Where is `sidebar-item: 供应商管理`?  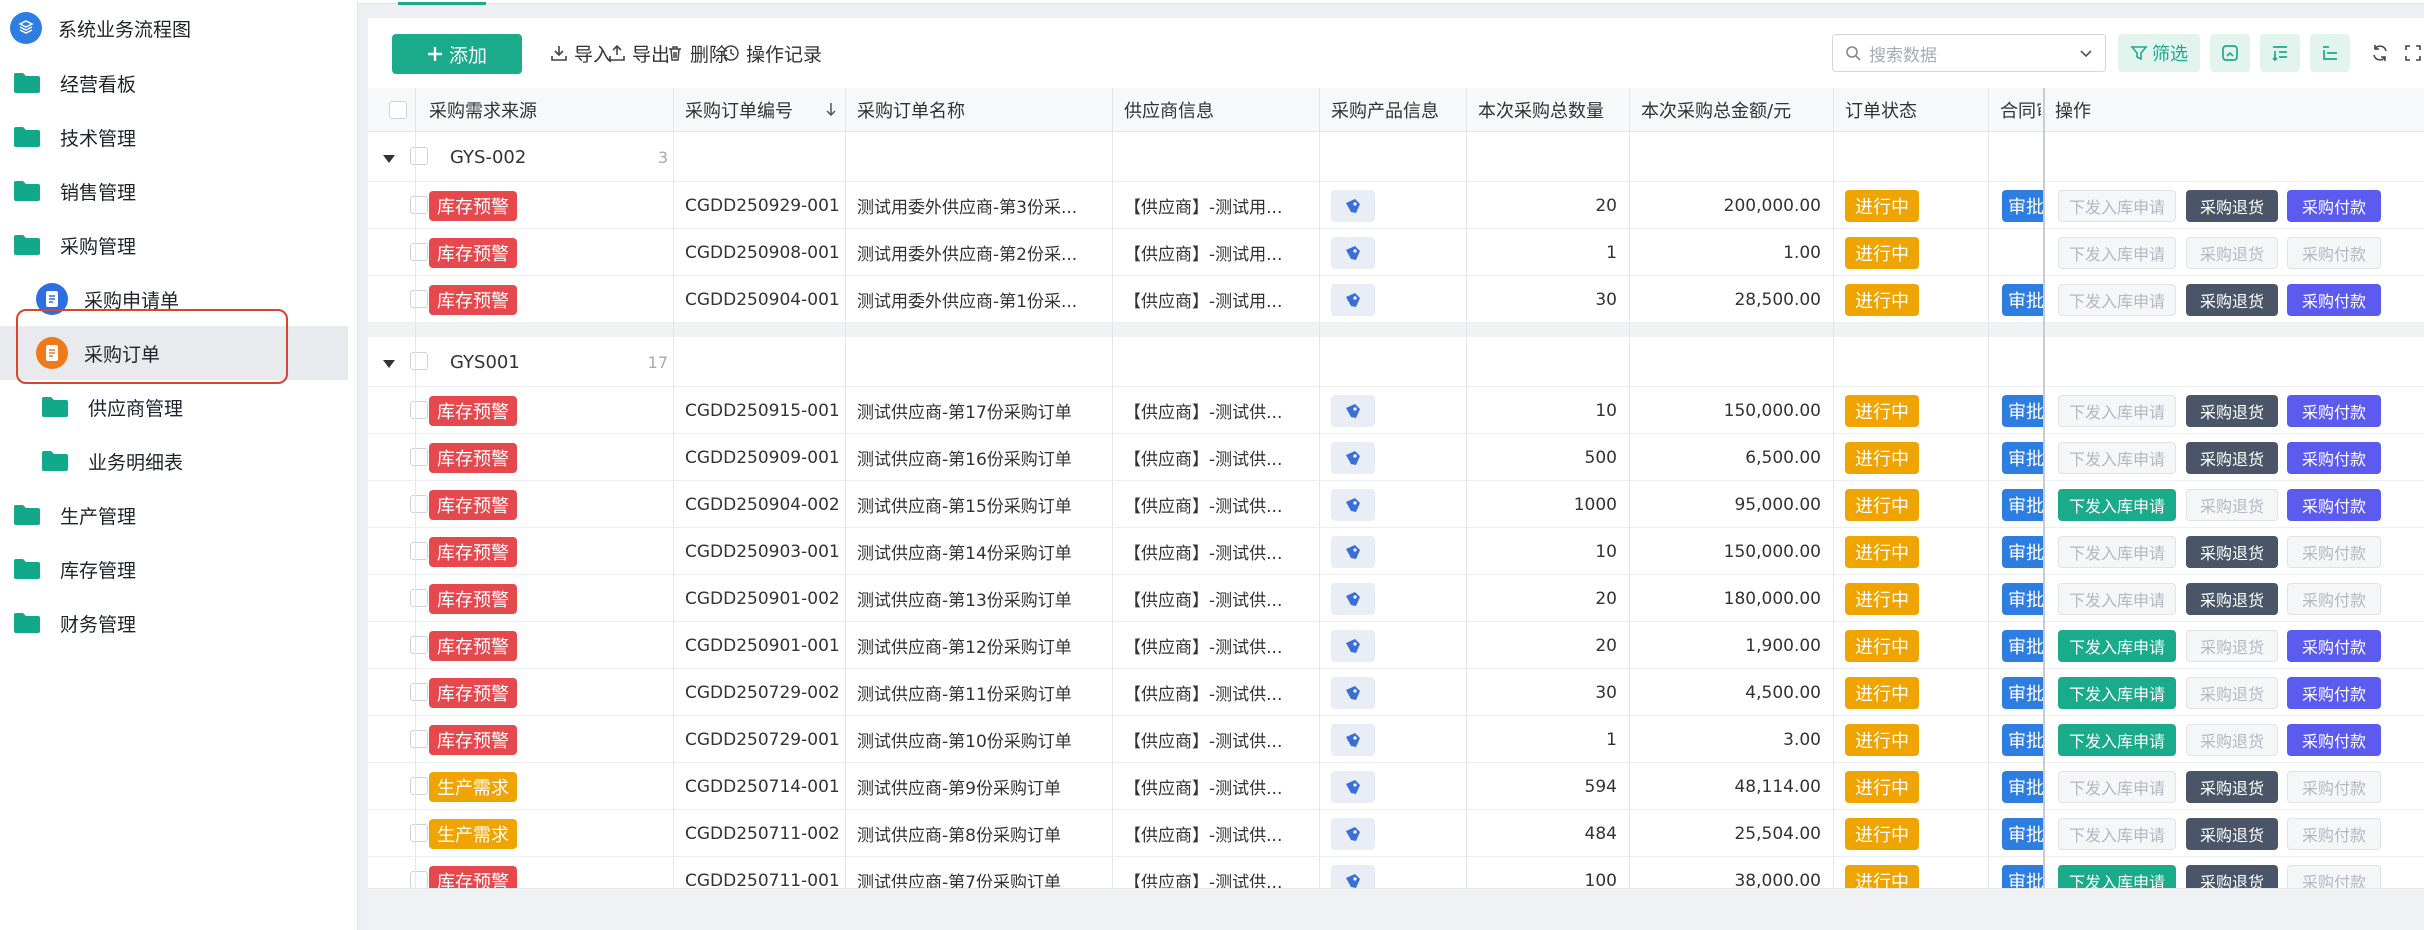 sidebar-item: 供应商管理 is located at coordinates (179, 407).